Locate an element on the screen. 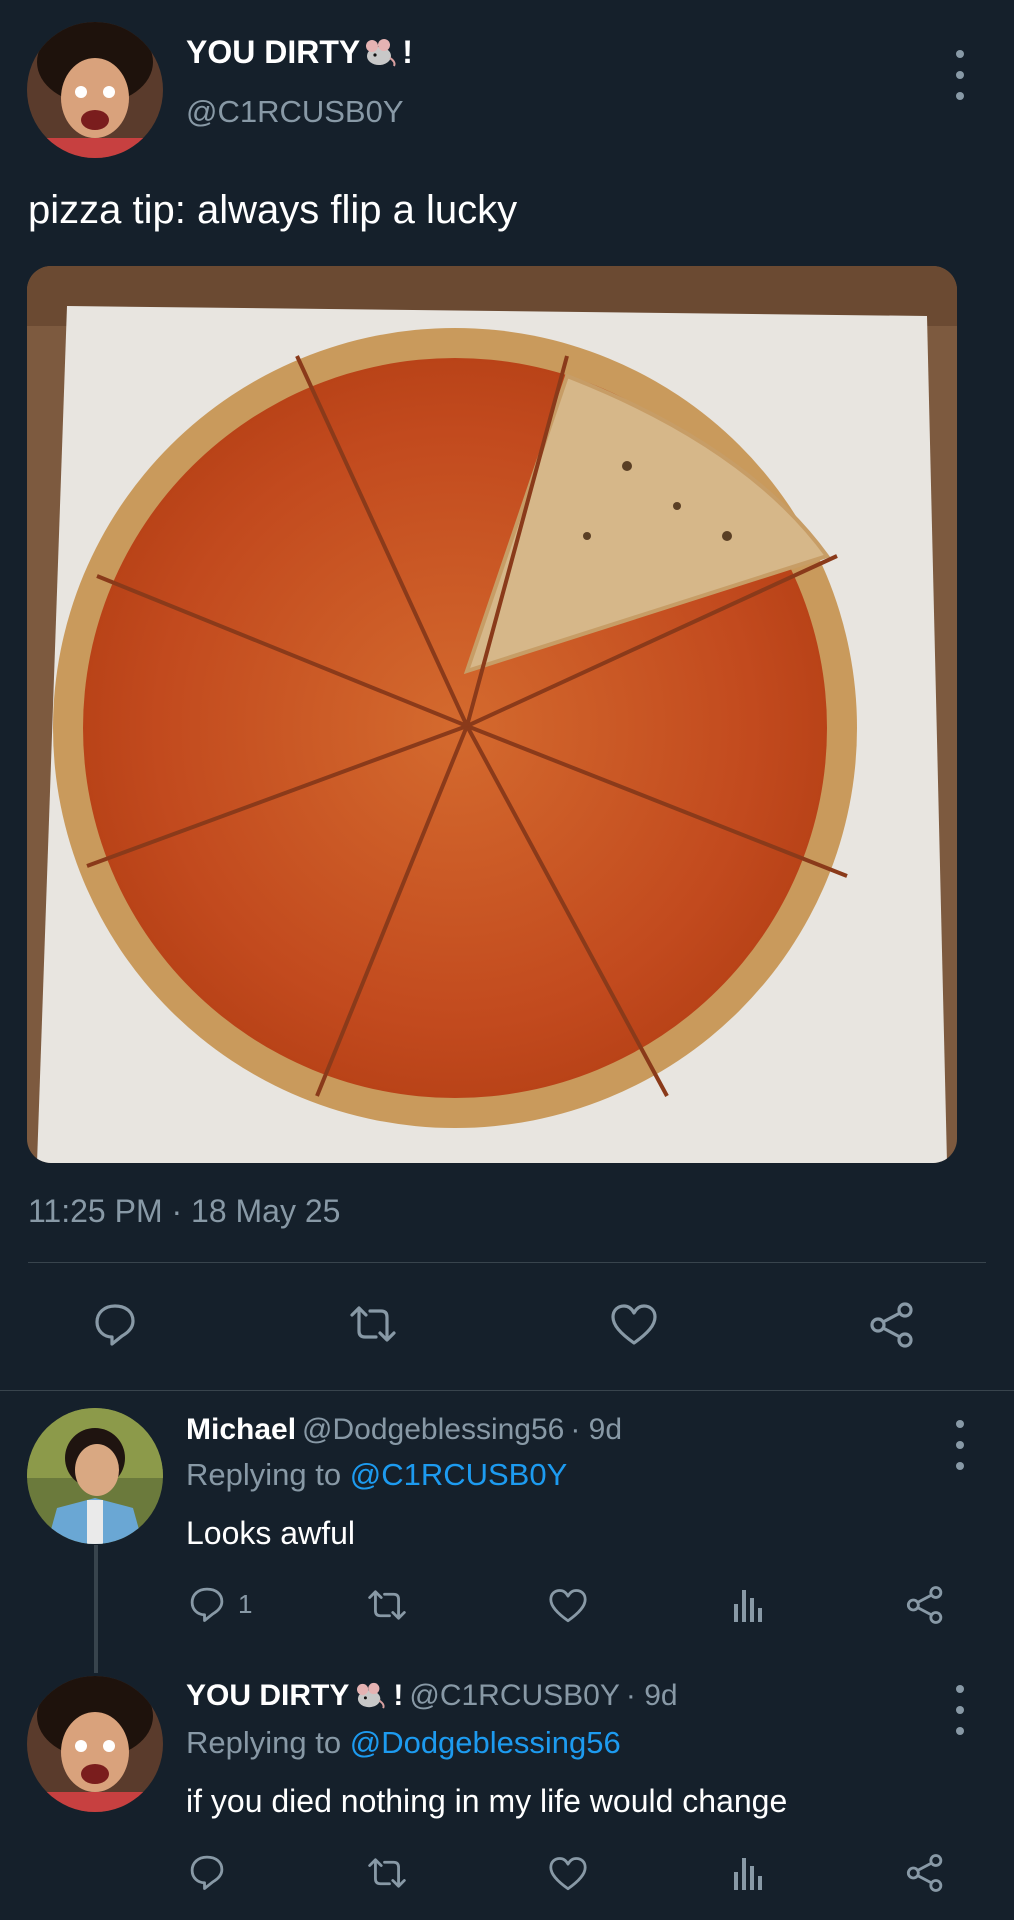 Image resolution: width=1014 pixels, height=1920 pixels. author-handle: @C1RCUSB0Y is located at coordinates (295, 112).